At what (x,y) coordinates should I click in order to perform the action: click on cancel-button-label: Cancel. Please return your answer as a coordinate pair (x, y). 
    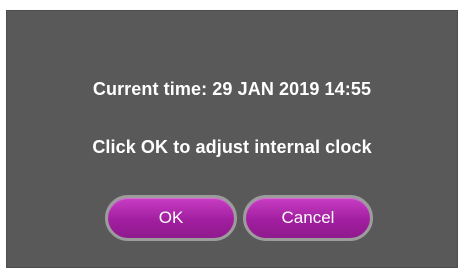
    Looking at the image, I should click on (308, 217).